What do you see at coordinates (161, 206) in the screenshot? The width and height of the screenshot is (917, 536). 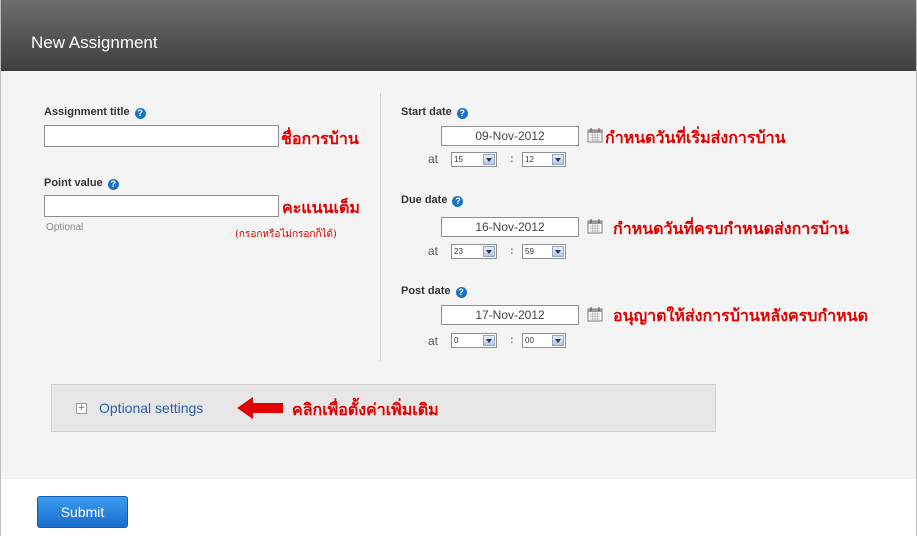 I see `point-value-input` at bounding box center [161, 206].